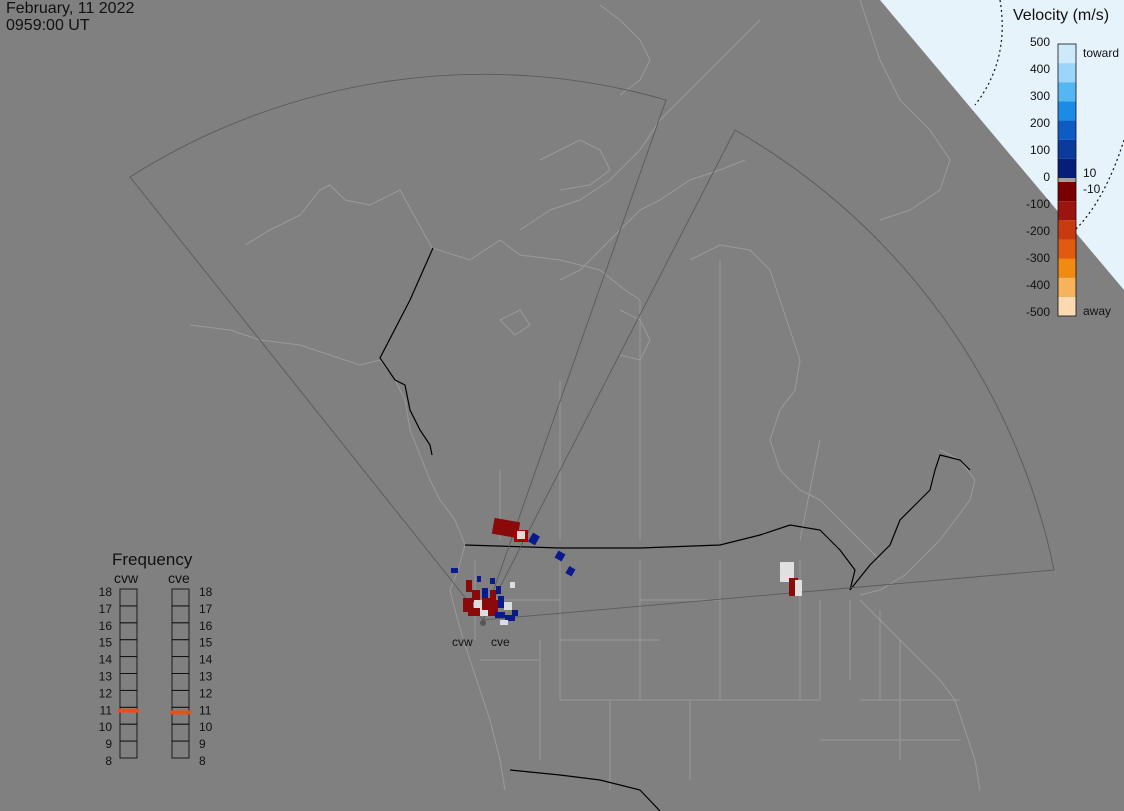 Image resolution: width=1124 pixels, height=811 pixels. I want to click on away-label: away, so click(1097, 311).